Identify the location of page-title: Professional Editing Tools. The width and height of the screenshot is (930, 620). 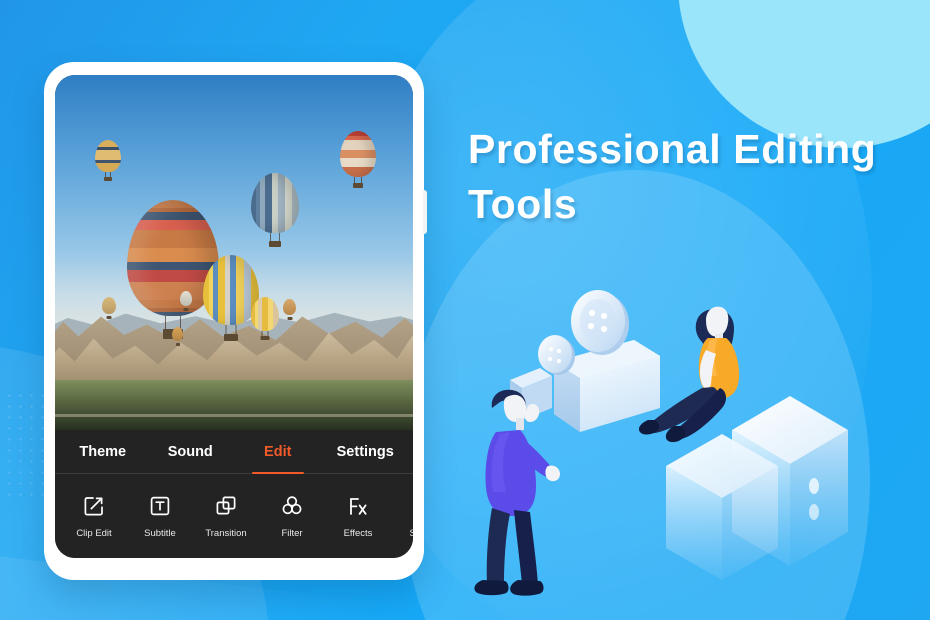
(672, 176).